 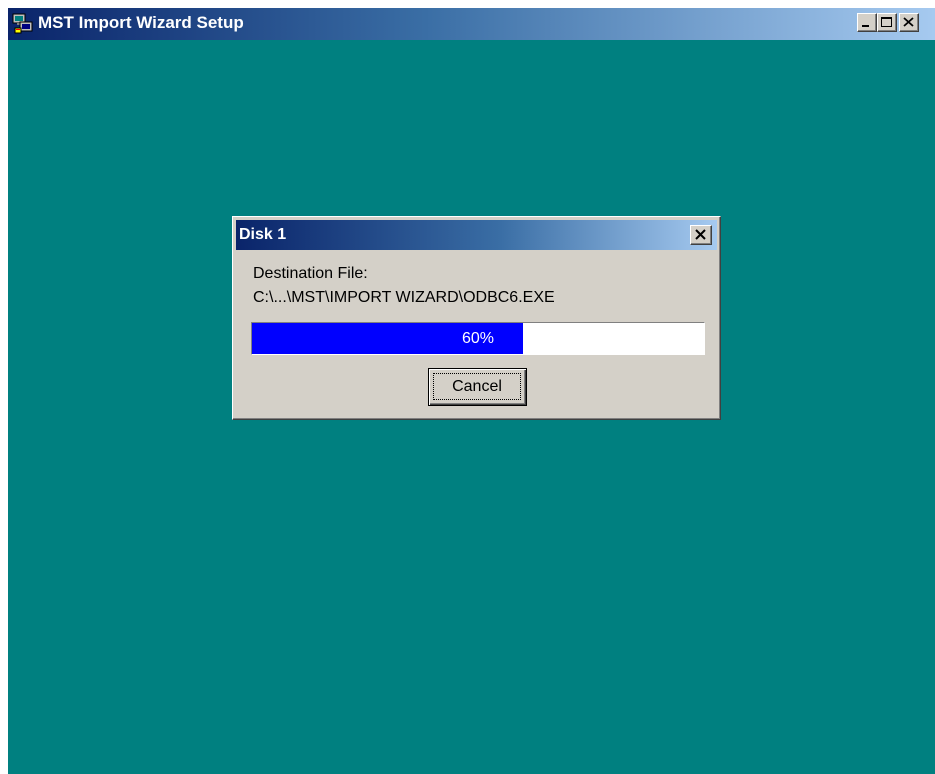 What do you see at coordinates (404, 297) in the screenshot?
I see `destination-file-path: C:\...\MST\IMPORT WIZARD\ODBC6.EXE` at bounding box center [404, 297].